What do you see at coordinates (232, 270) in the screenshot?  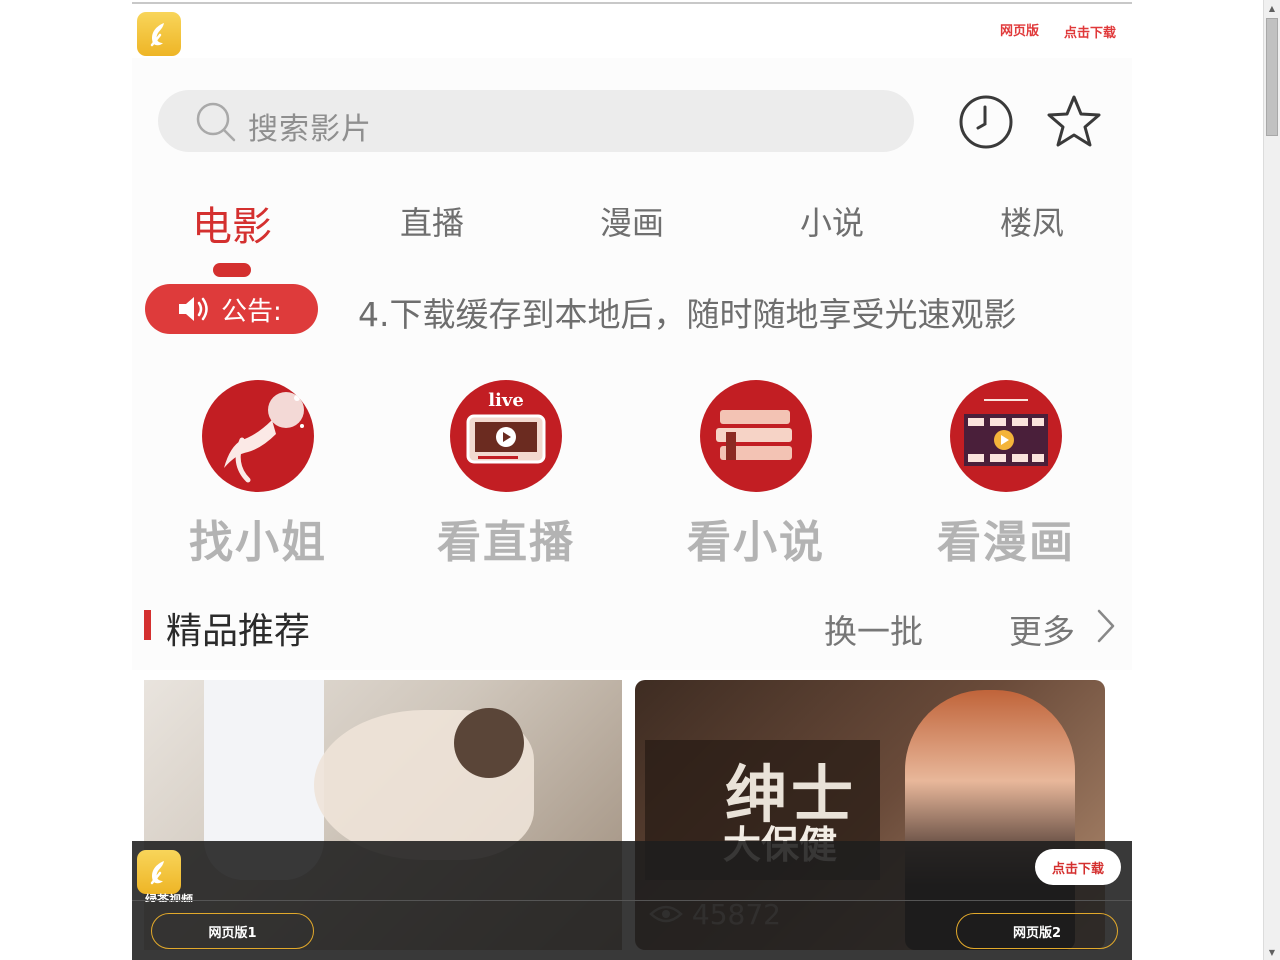 I see `active-tab-indicator` at bounding box center [232, 270].